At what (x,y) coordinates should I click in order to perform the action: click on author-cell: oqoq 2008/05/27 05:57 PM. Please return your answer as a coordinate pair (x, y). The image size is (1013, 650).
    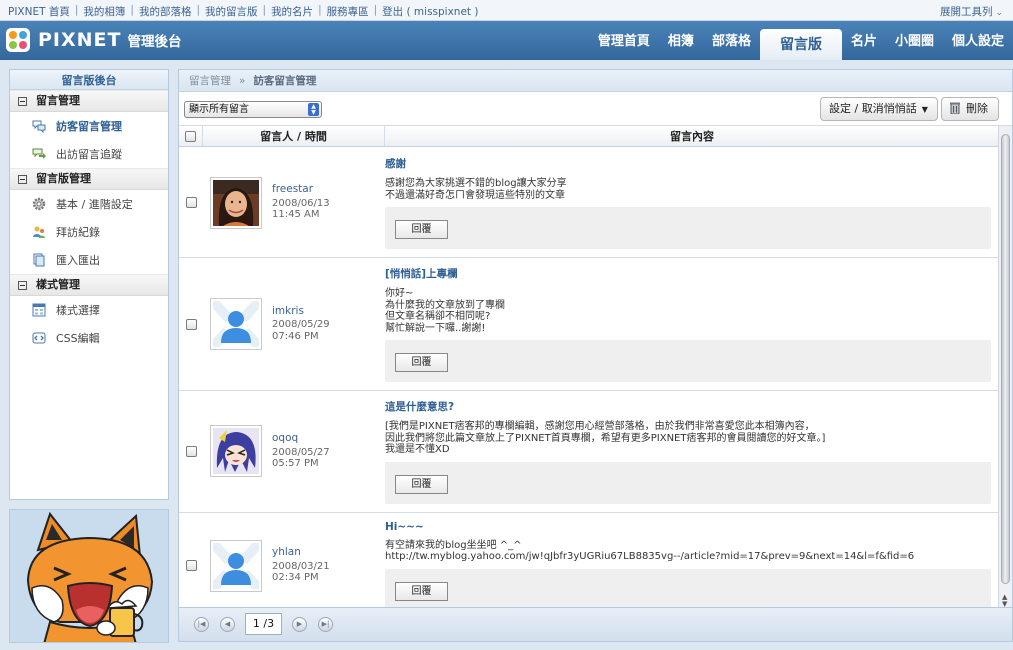
    Looking at the image, I should click on (294, 451).